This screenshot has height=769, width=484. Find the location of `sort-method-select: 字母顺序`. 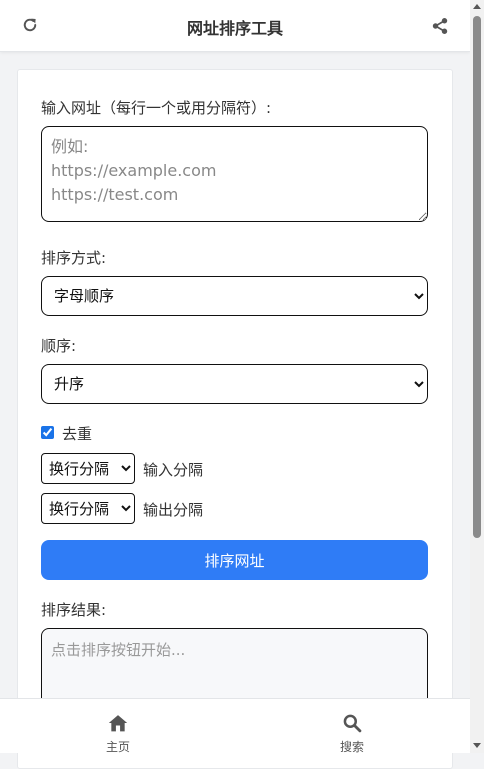

sort-method-select: 字母顺序 is located at coordinates (234, 296).